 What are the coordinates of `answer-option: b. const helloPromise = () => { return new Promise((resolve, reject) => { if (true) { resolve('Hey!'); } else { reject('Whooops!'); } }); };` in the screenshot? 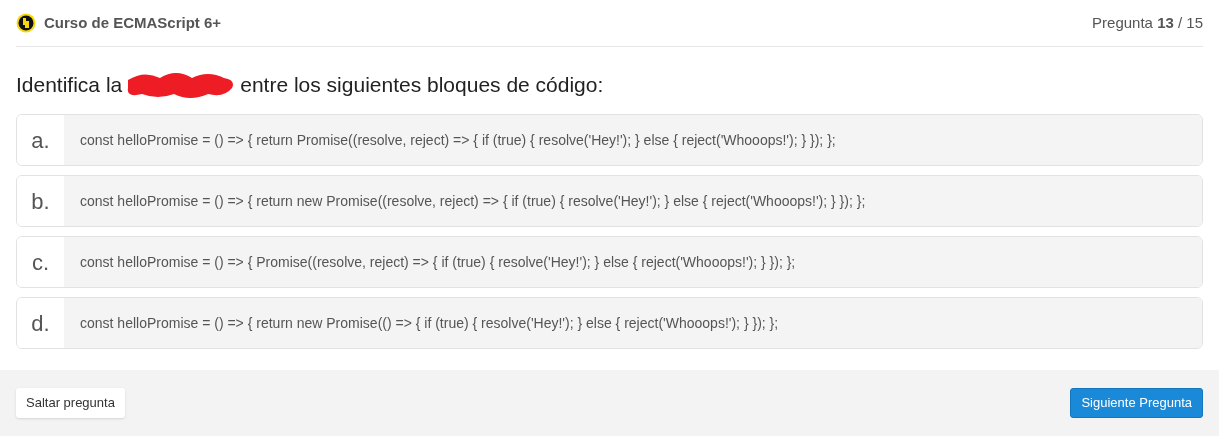 It's located at (609, 201).